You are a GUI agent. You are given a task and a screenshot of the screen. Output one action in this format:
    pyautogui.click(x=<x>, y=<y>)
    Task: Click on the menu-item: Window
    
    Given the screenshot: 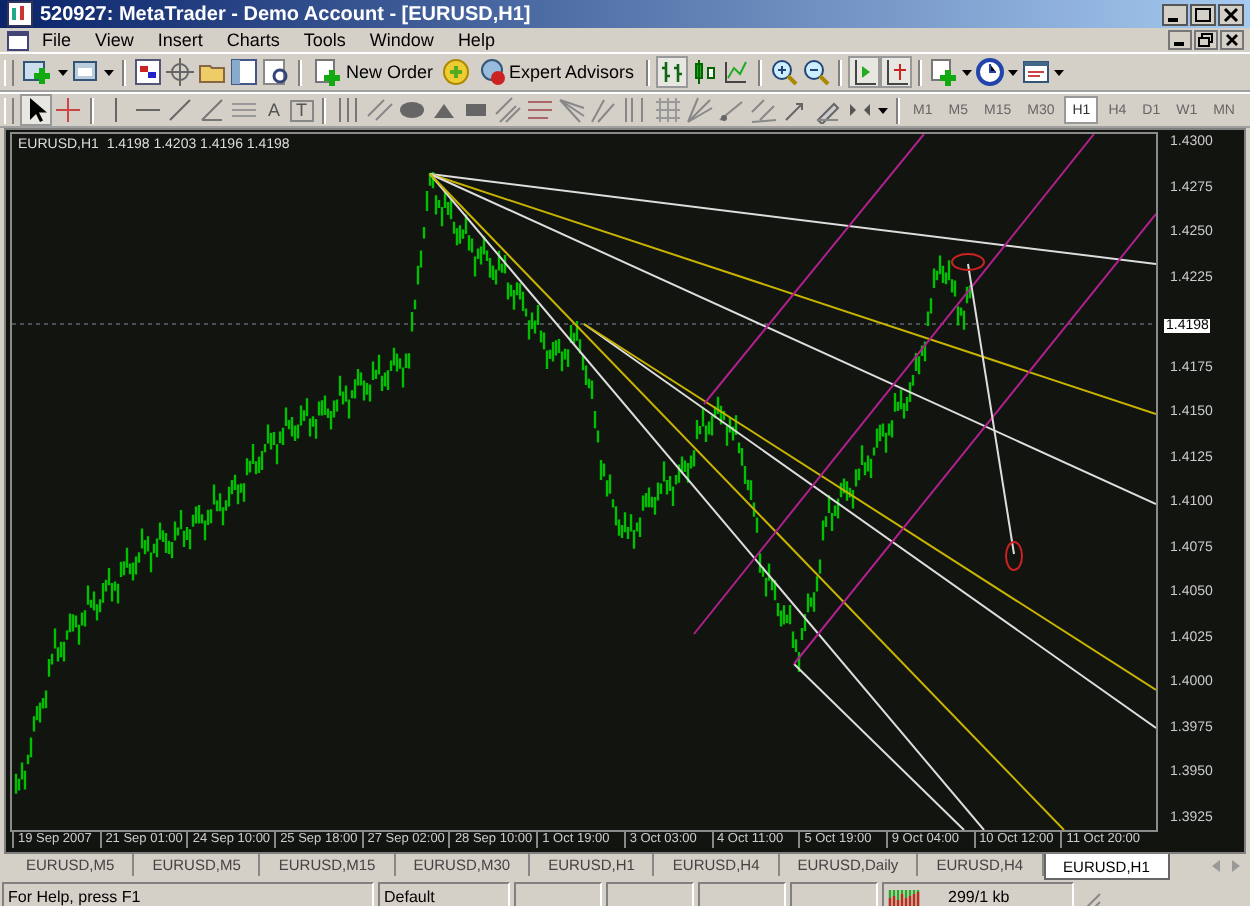 What is the action you would take?
    pyautogui.click(x=401, y=40)
    